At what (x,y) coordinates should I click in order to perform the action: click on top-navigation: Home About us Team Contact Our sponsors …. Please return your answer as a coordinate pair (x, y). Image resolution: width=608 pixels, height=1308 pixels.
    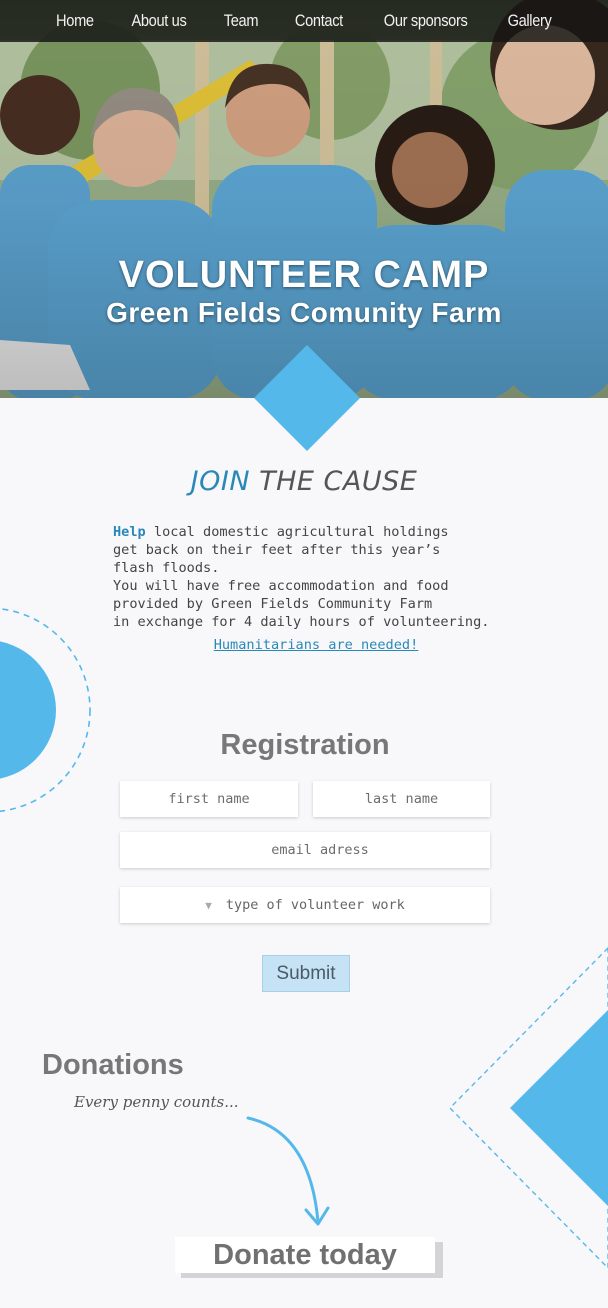
    Looking at the image, I should click on (304, 21).